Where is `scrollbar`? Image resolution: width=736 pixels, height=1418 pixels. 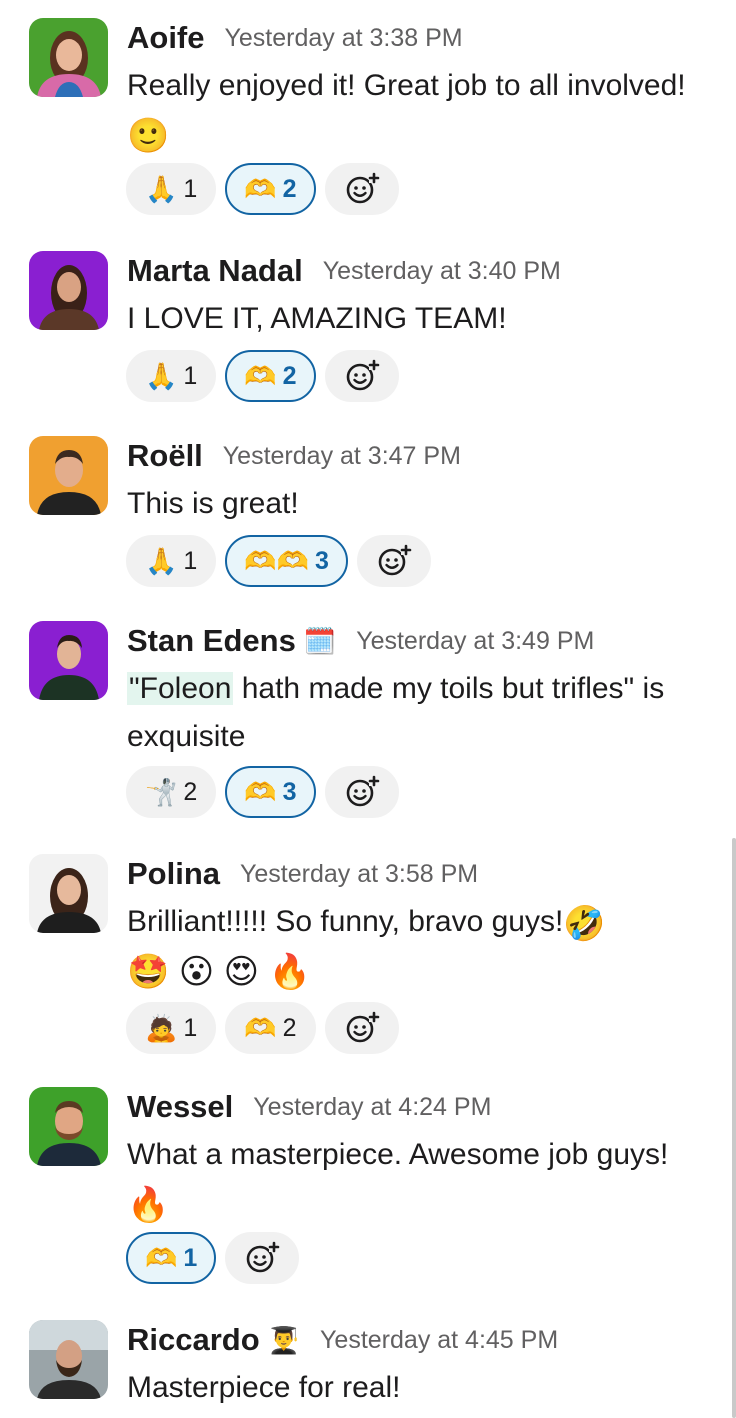
scrollbar is located at coordinates (734, 1128).